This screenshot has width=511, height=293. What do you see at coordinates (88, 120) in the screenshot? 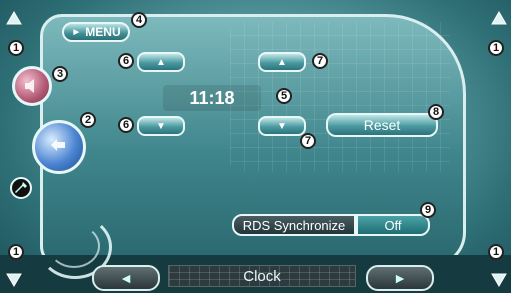
I see `callout-2: 2` at bounding box center [88, 120].